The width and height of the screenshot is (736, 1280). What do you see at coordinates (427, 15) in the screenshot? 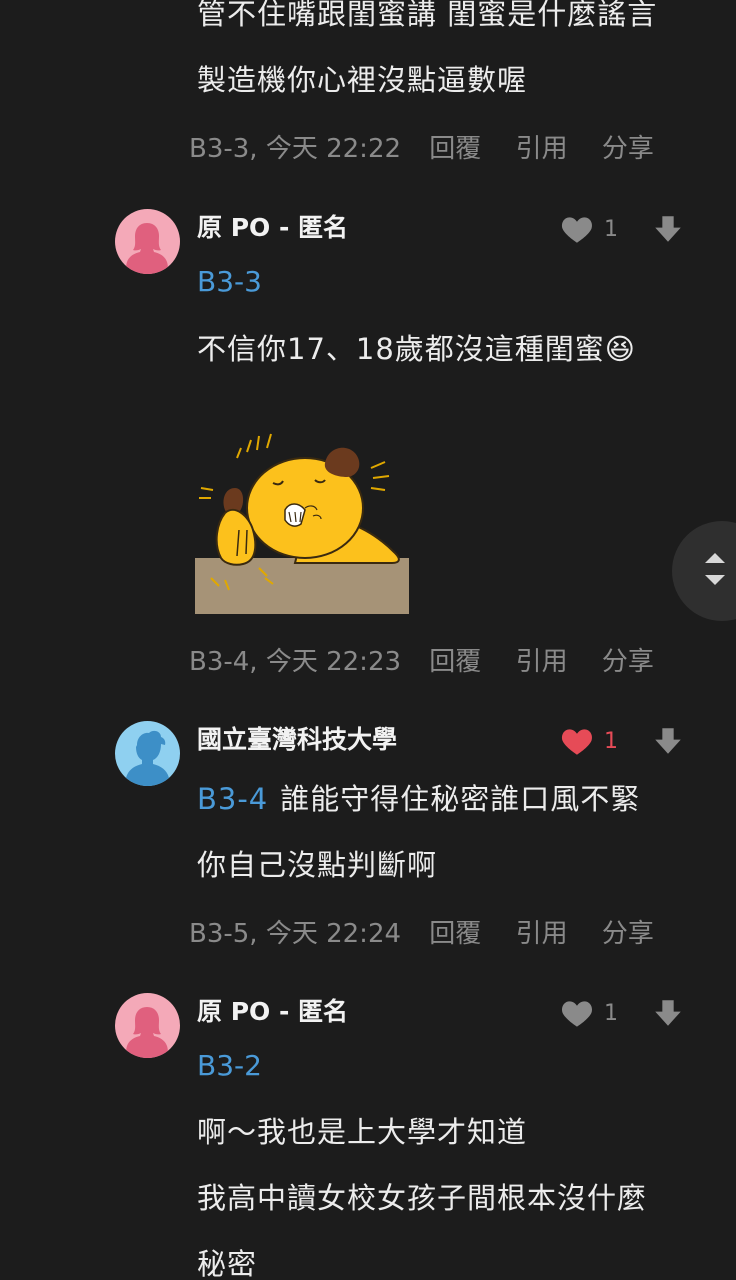
I see `comment-text-line: 管不住嘴跟閨蜜講 閨蜜是什麼謠言` at bounding box center [427, 15].